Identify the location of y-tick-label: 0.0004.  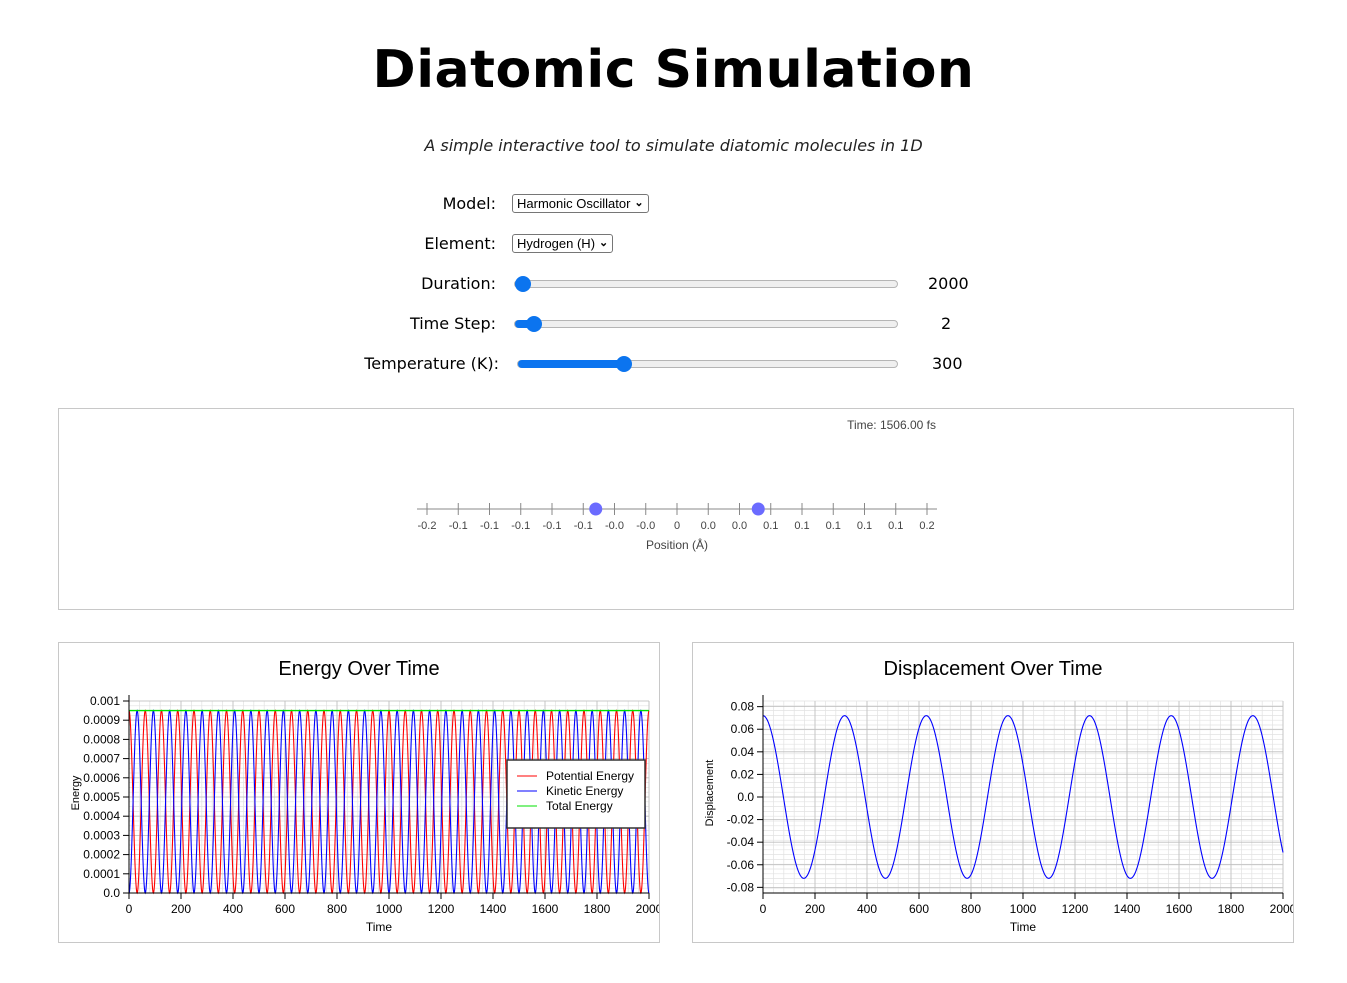
(101, 816).